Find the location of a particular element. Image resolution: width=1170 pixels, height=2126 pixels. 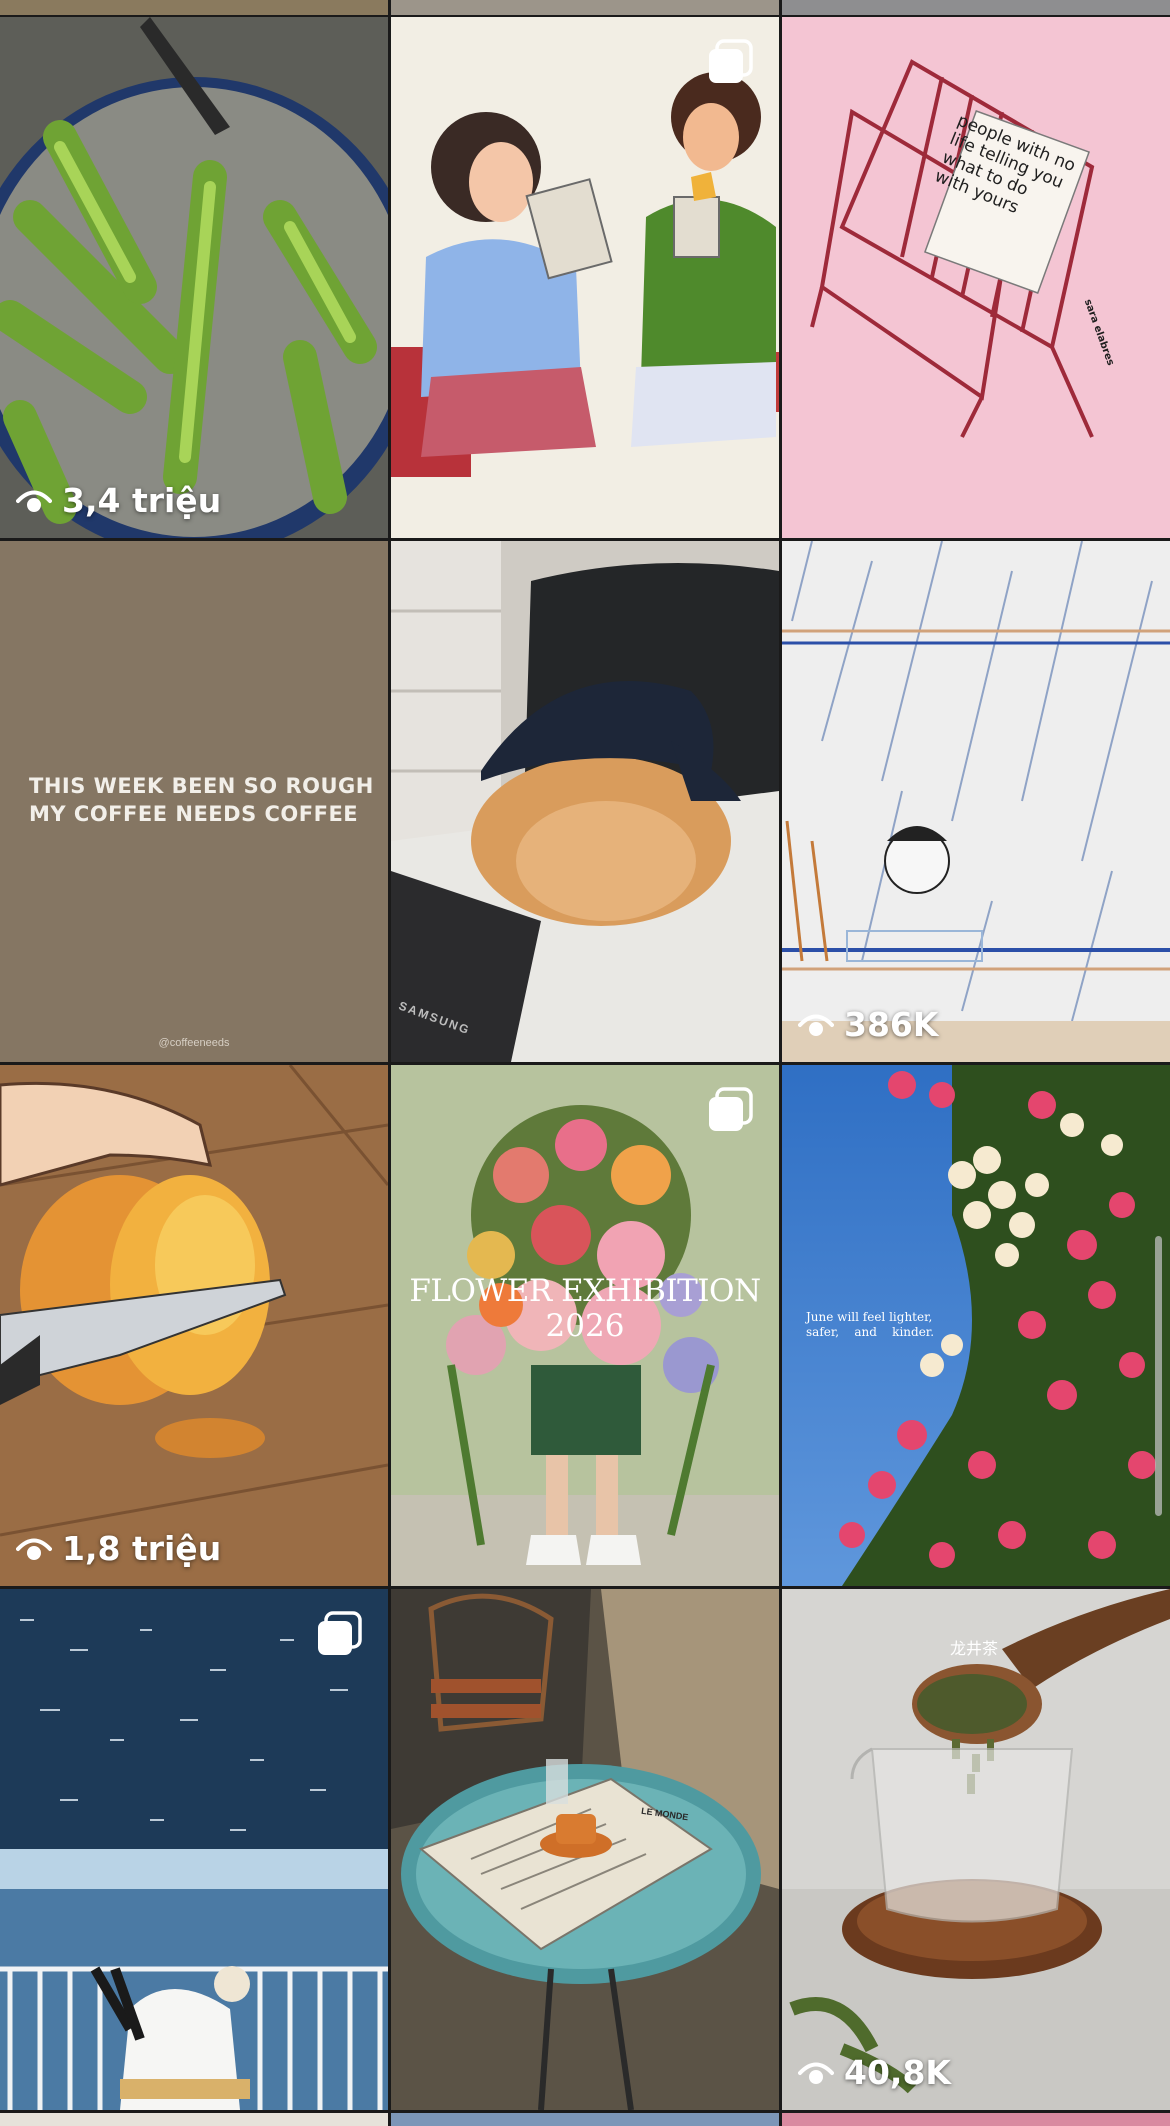

tea-caption: 龙井茶 is located at coordinates (974, 1648).